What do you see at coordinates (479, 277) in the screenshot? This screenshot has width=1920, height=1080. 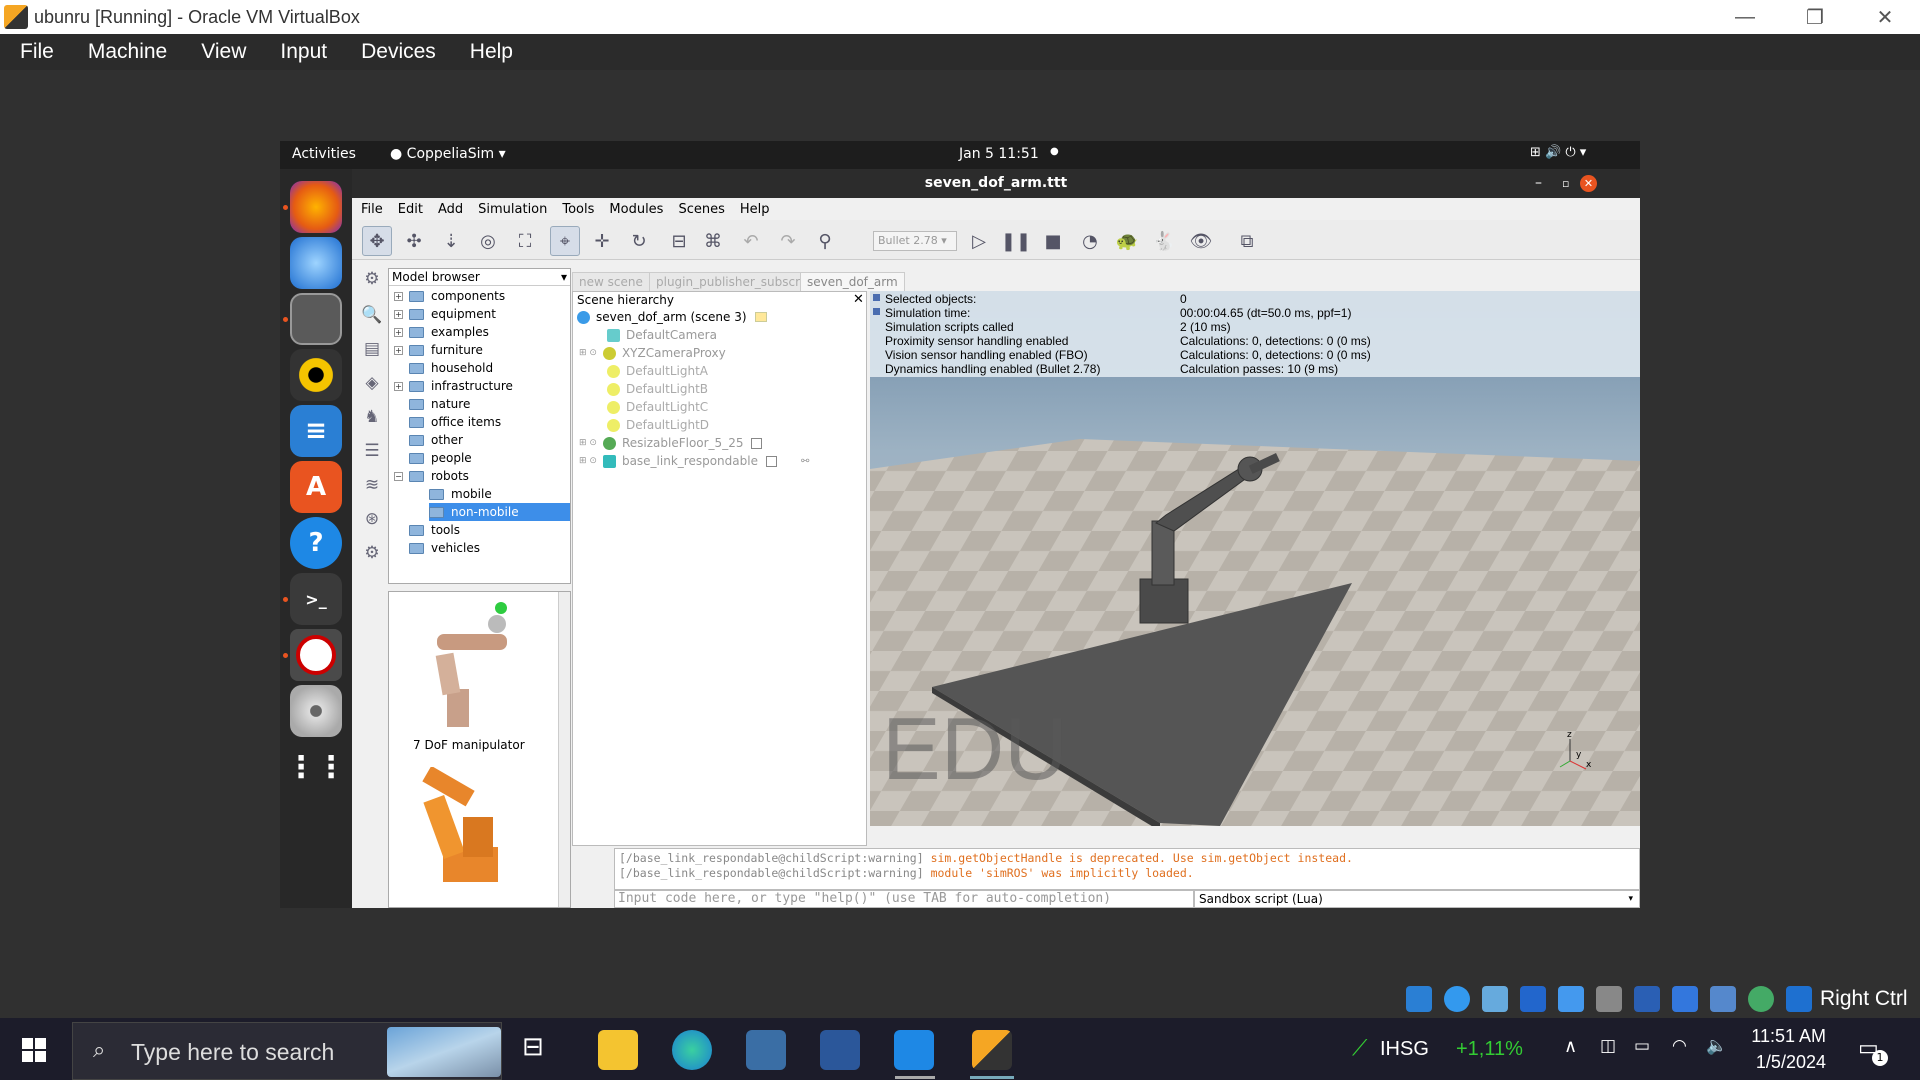 I see `model-browser-header: Model browser ▾` at bounding box center [479, 277].